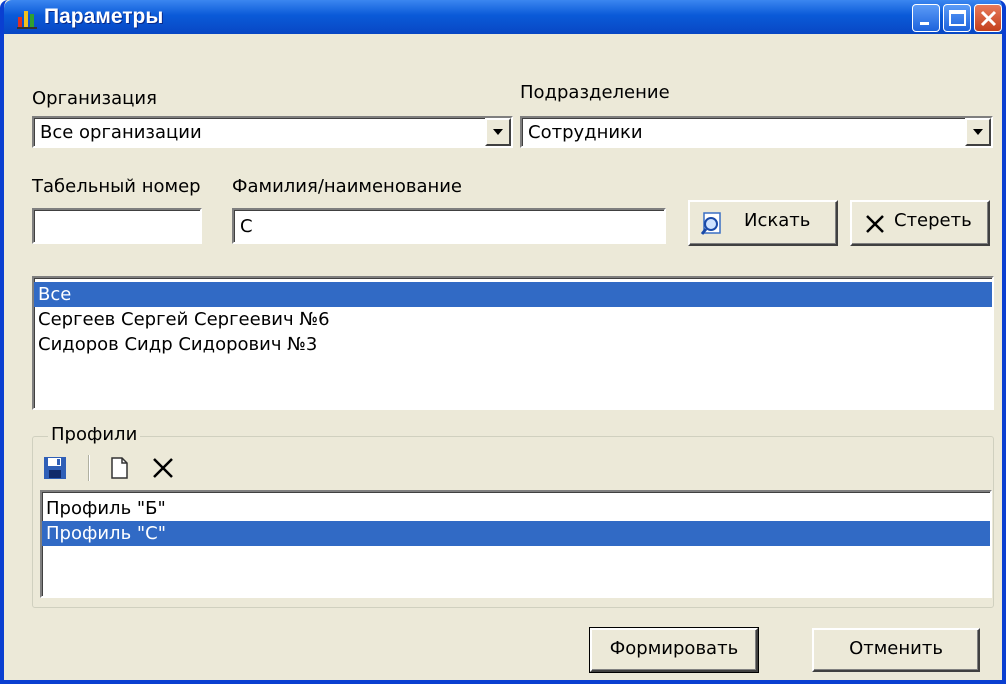  What do you see at coordinates (516, 508) in the screenshot?
I see `list-item: Профиль "Б"` at bounding box center [516, 508].